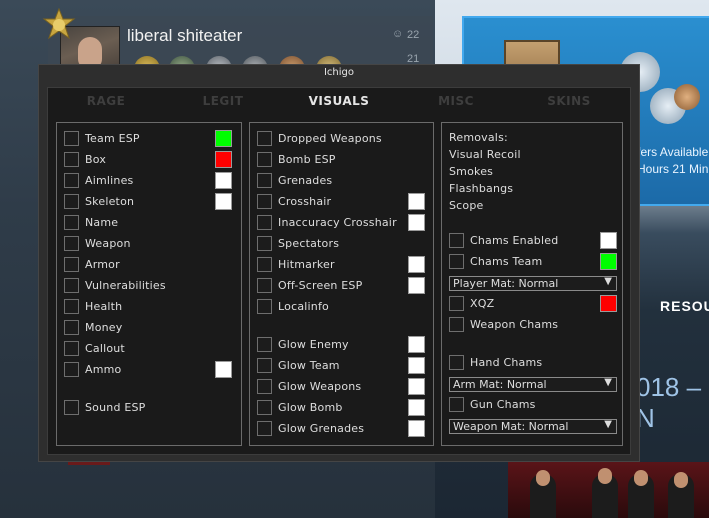 The image size is (709, 518). Describe the element at coordinates (456, 101) in the screenshot. I see `tab-misc: MISC` at that location.